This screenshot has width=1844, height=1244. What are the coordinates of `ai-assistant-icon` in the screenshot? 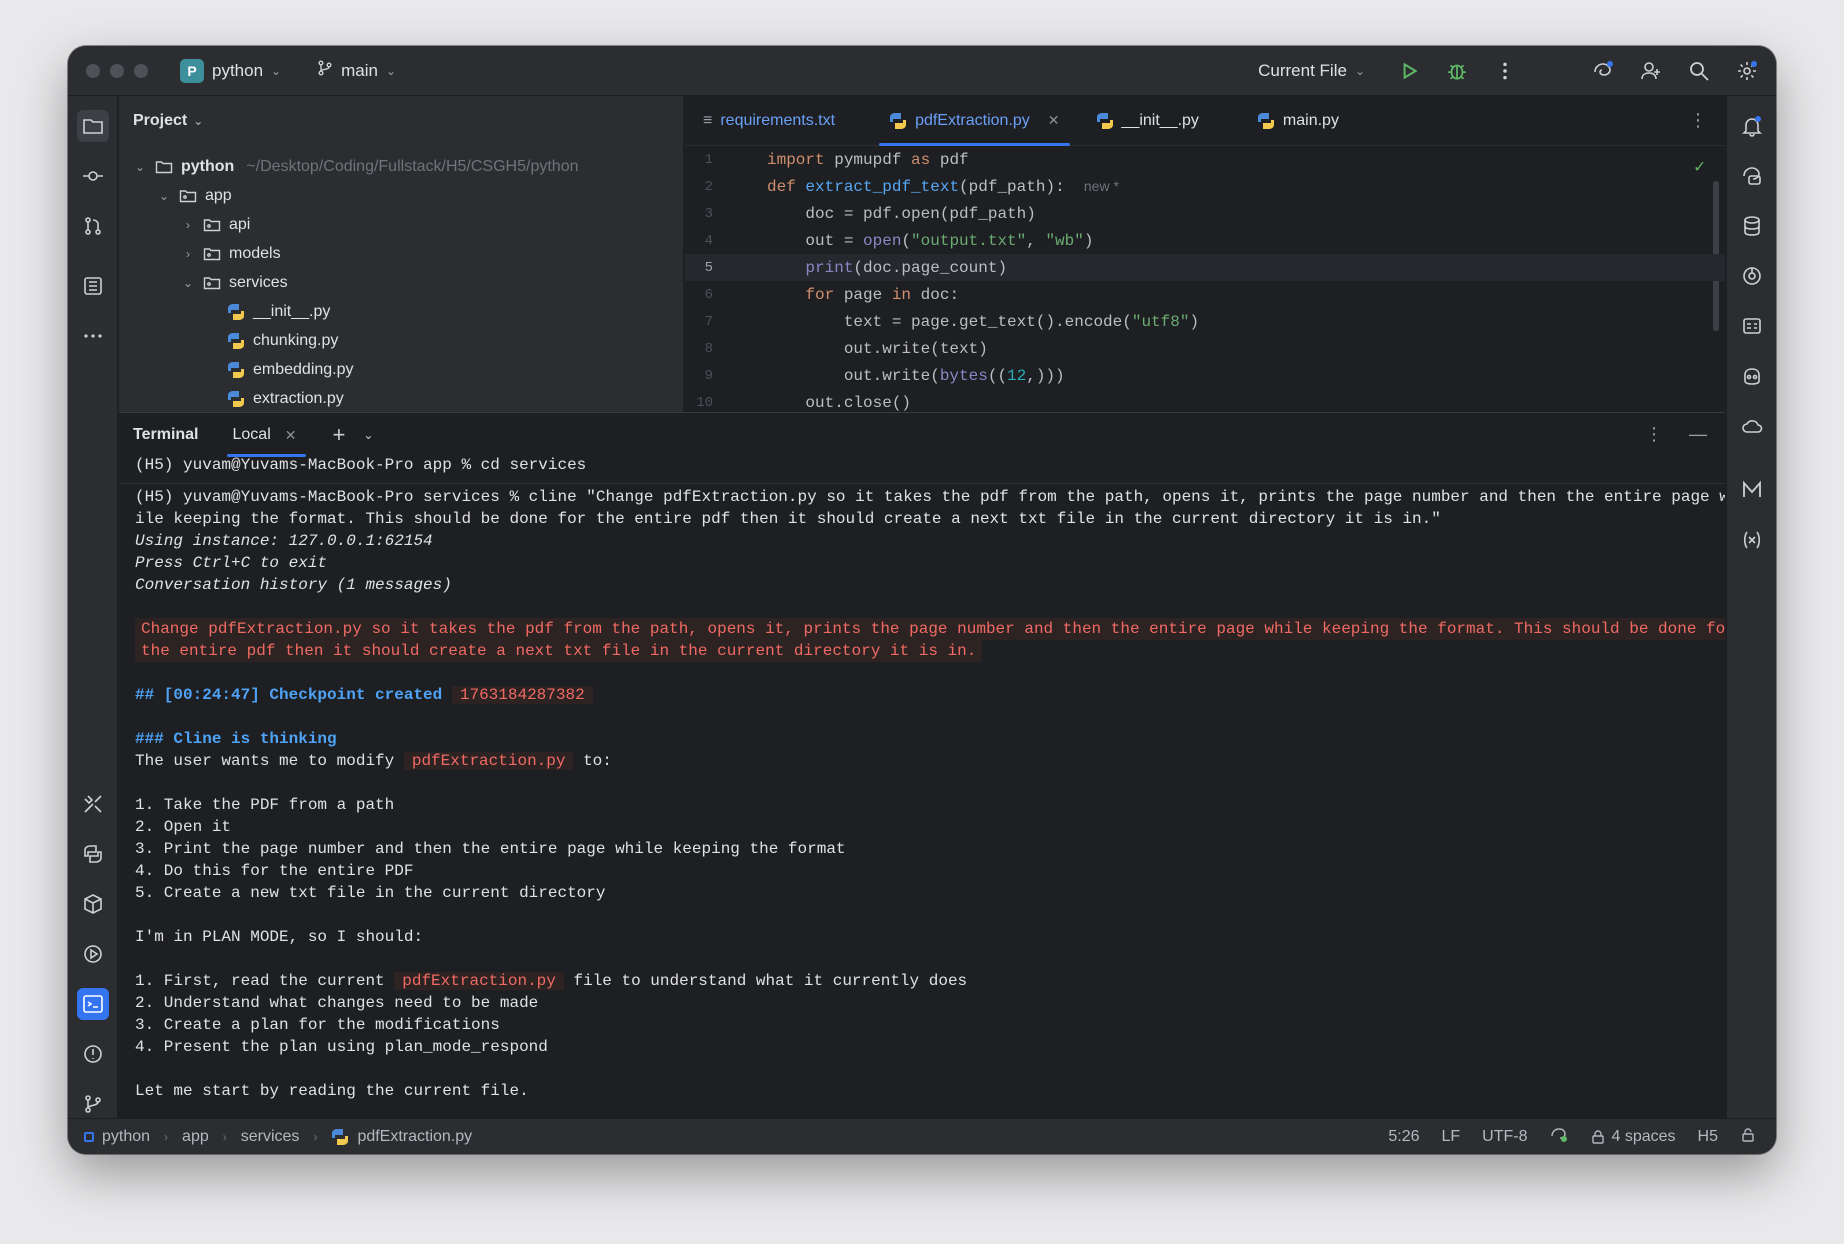 It's located at (1603, 71).